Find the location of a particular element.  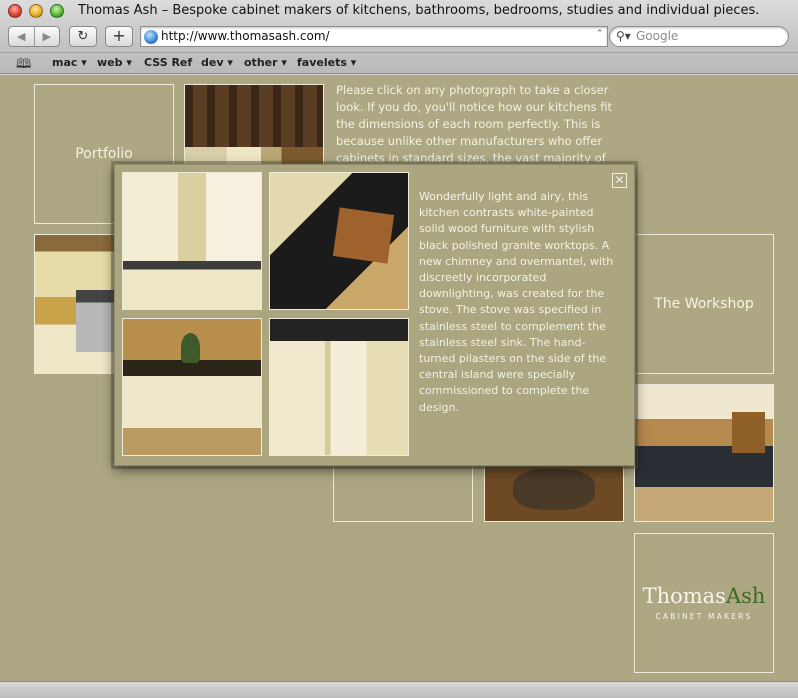

close-icon: ✕ is located at coordinates (619, 180).